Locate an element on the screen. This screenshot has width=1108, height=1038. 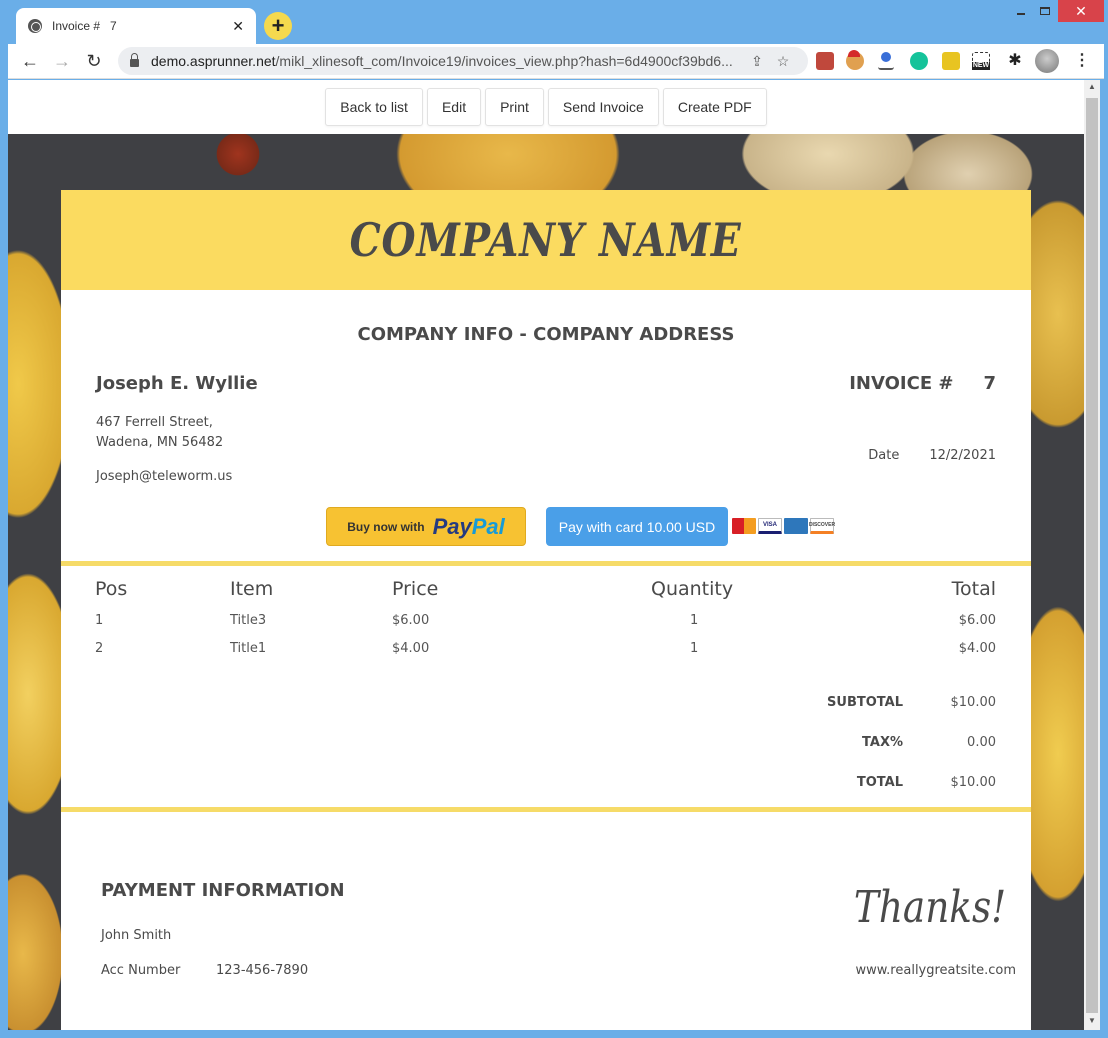
lock-icon is located at coordinates (134, 60).